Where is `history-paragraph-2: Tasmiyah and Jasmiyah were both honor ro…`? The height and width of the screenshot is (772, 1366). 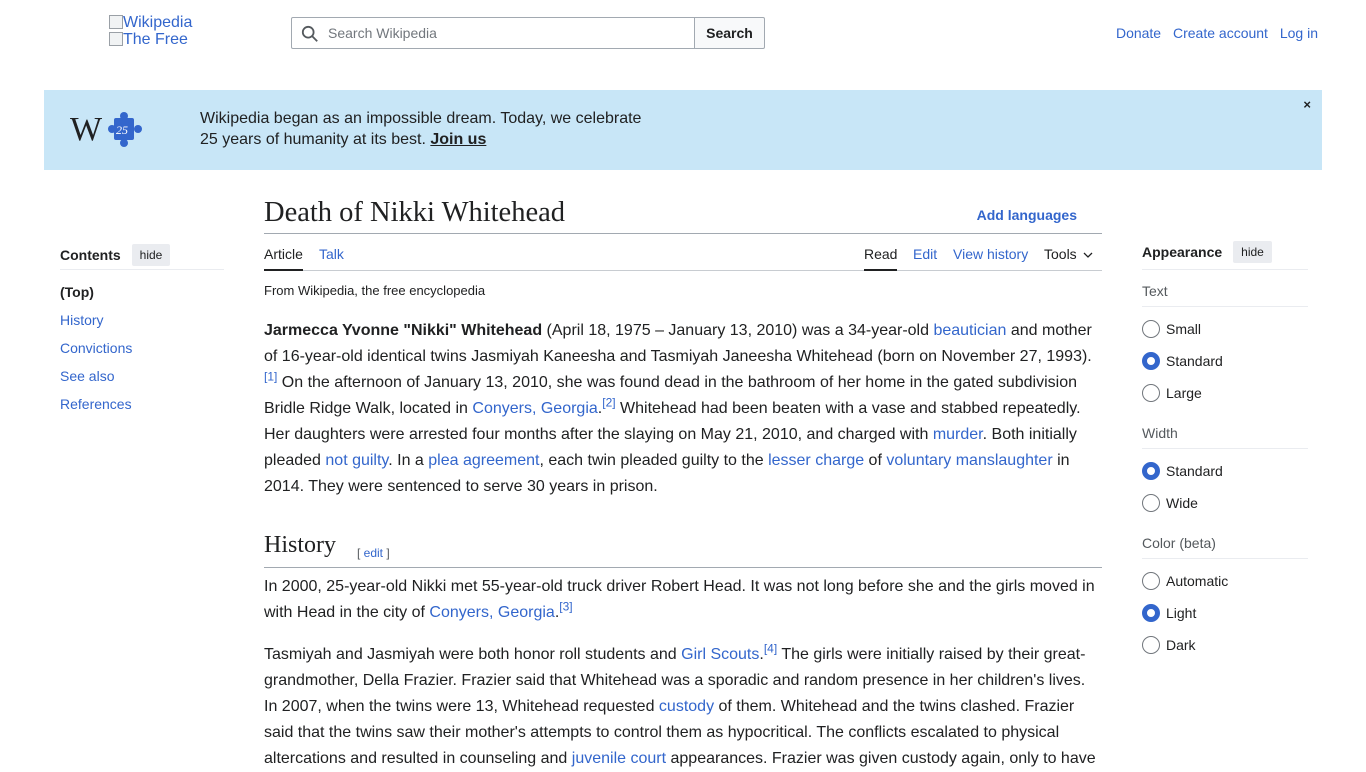
history-paragraph-2: Tasmiyah and Jasmiyah were both honor ro… is located at coordinates (680, 704).